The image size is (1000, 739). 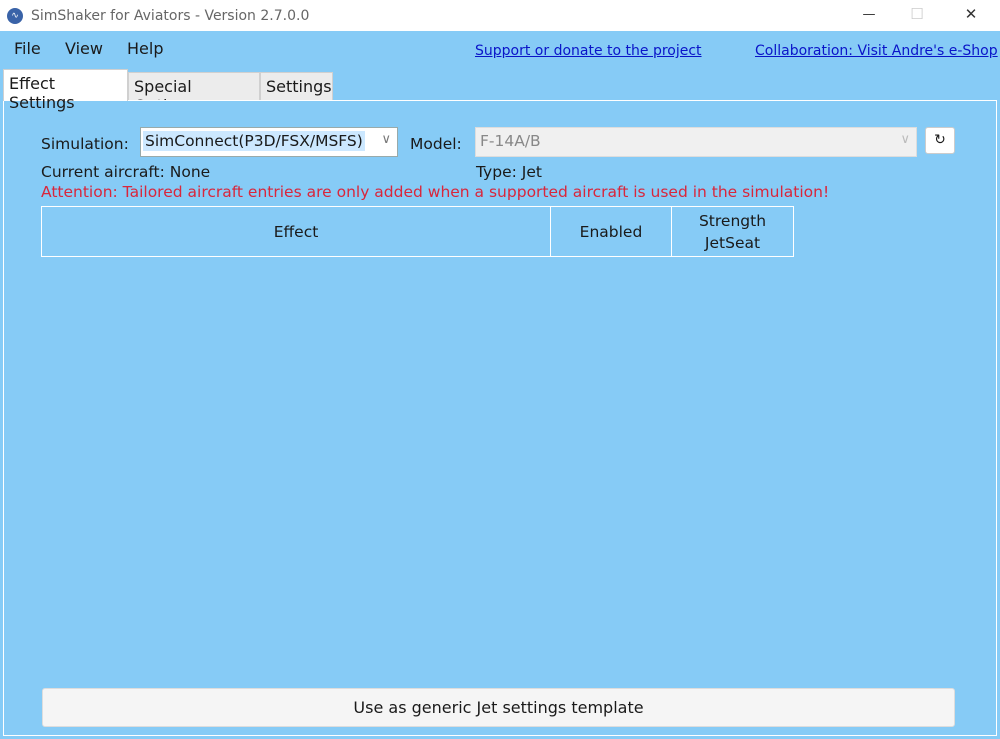 What do you see at coordinates (27, 48) in the screenshot?
I see `menu-file: File` at bounding box center [27, 48].